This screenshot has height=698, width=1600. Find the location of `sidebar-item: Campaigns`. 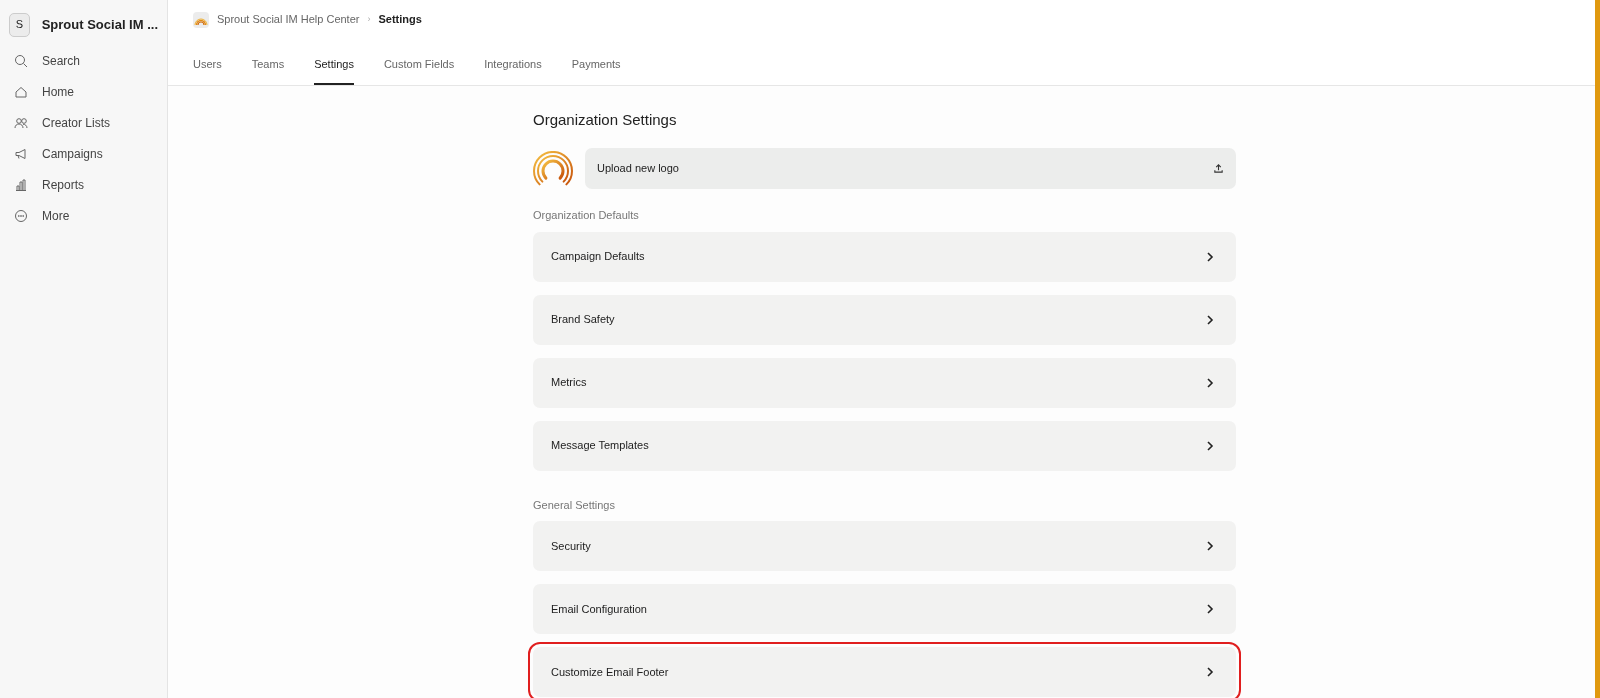

sidebar-item: Campaigns is located at coordinates (83, 153).